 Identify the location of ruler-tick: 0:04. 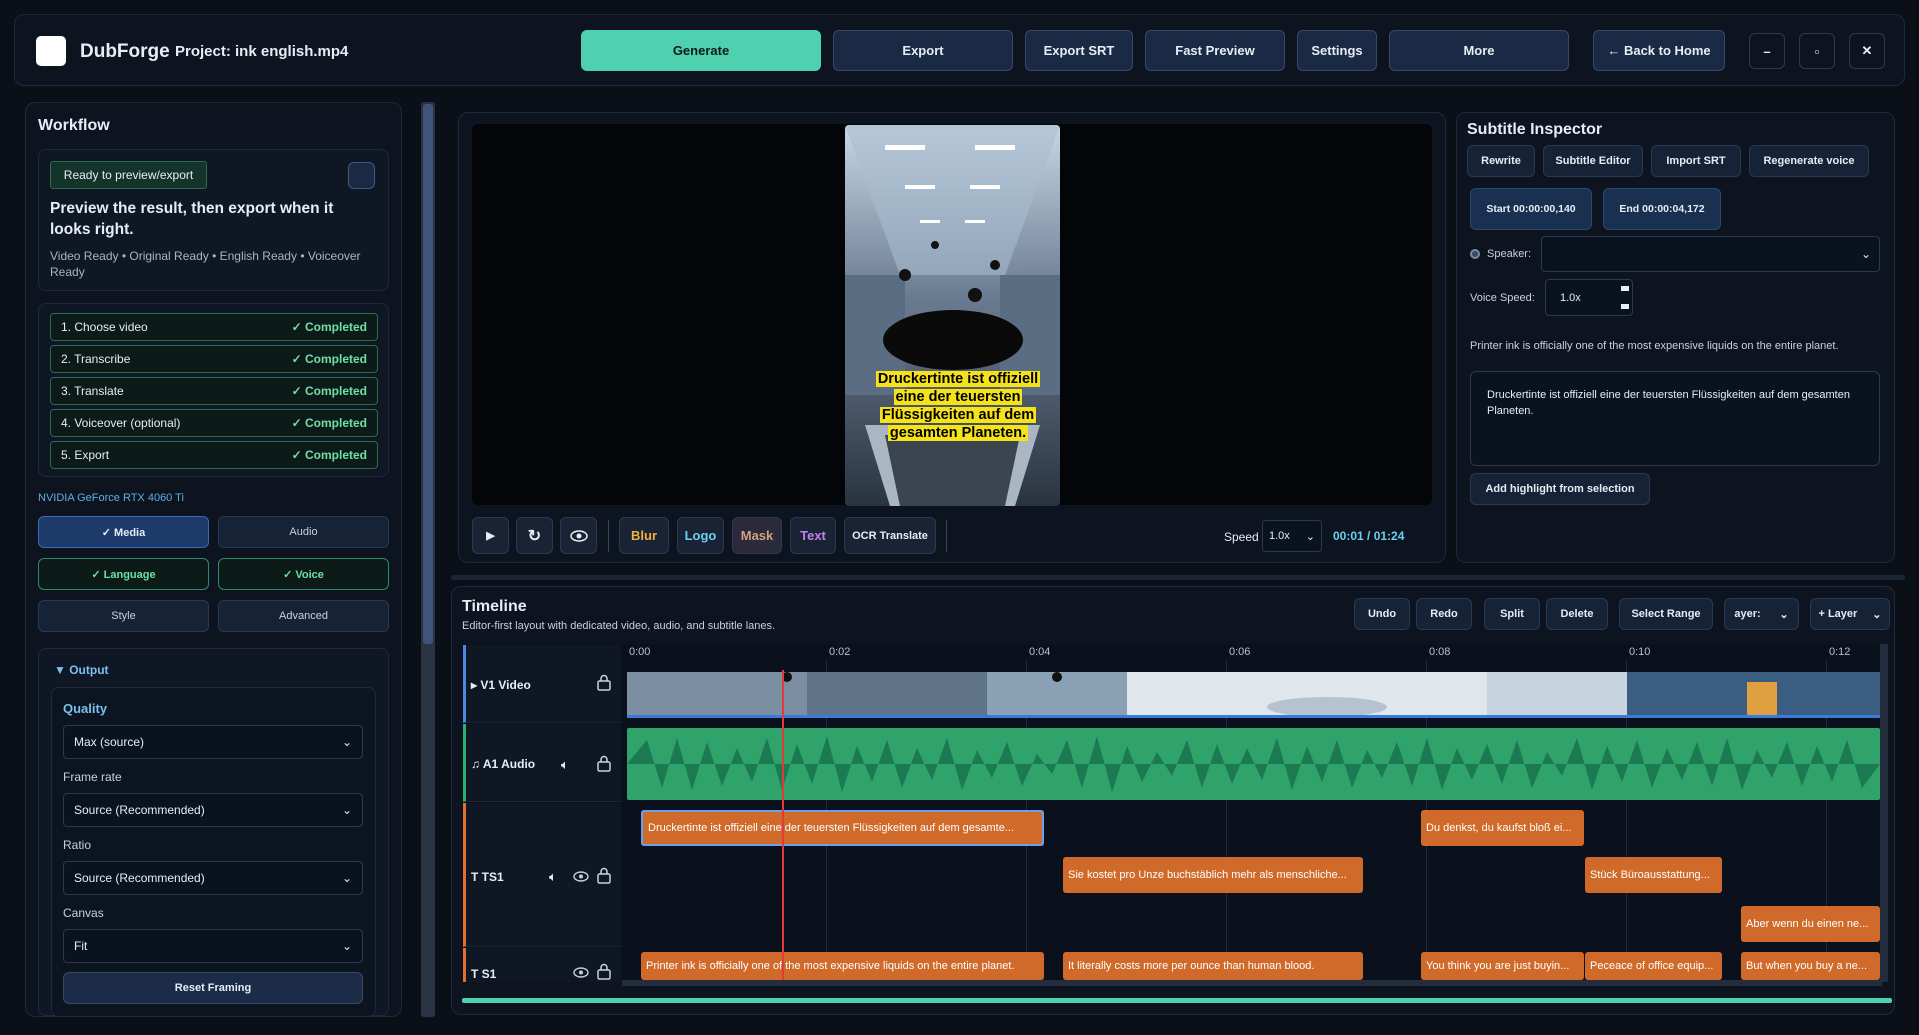
(1040, 652).